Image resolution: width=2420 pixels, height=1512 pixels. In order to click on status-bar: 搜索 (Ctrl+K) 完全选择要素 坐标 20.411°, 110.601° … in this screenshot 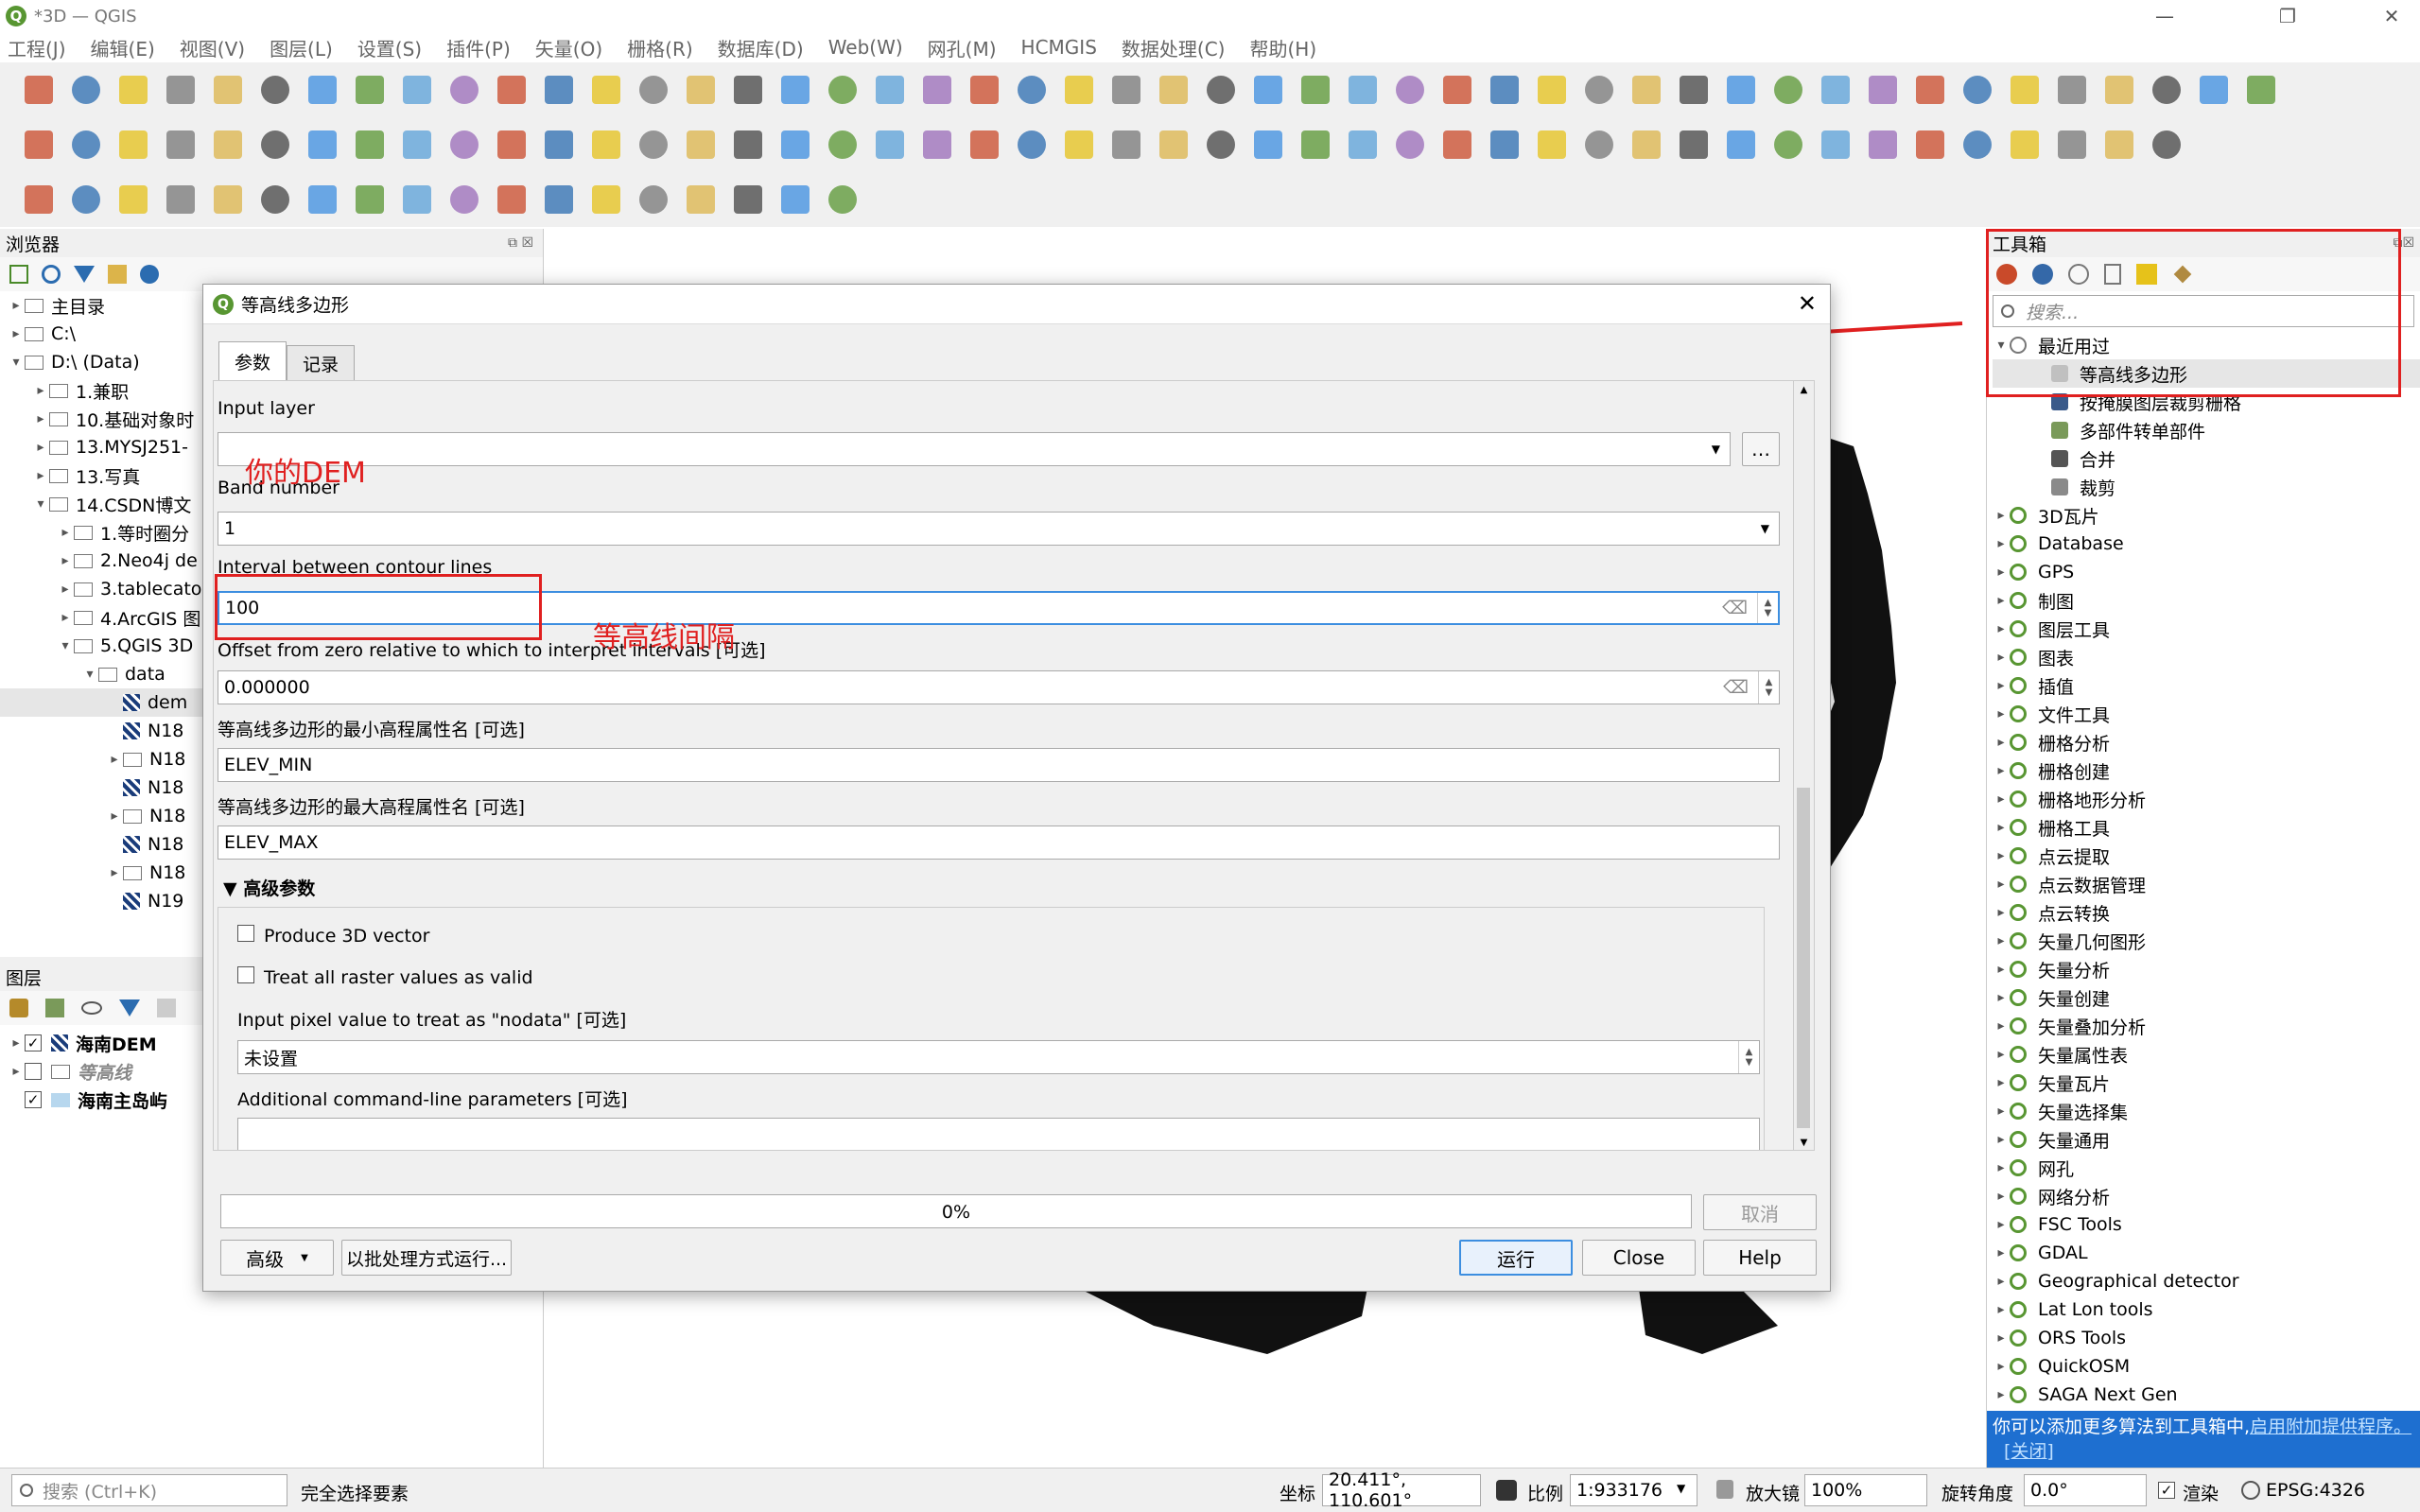, I will do `click(1210, 1490)`.